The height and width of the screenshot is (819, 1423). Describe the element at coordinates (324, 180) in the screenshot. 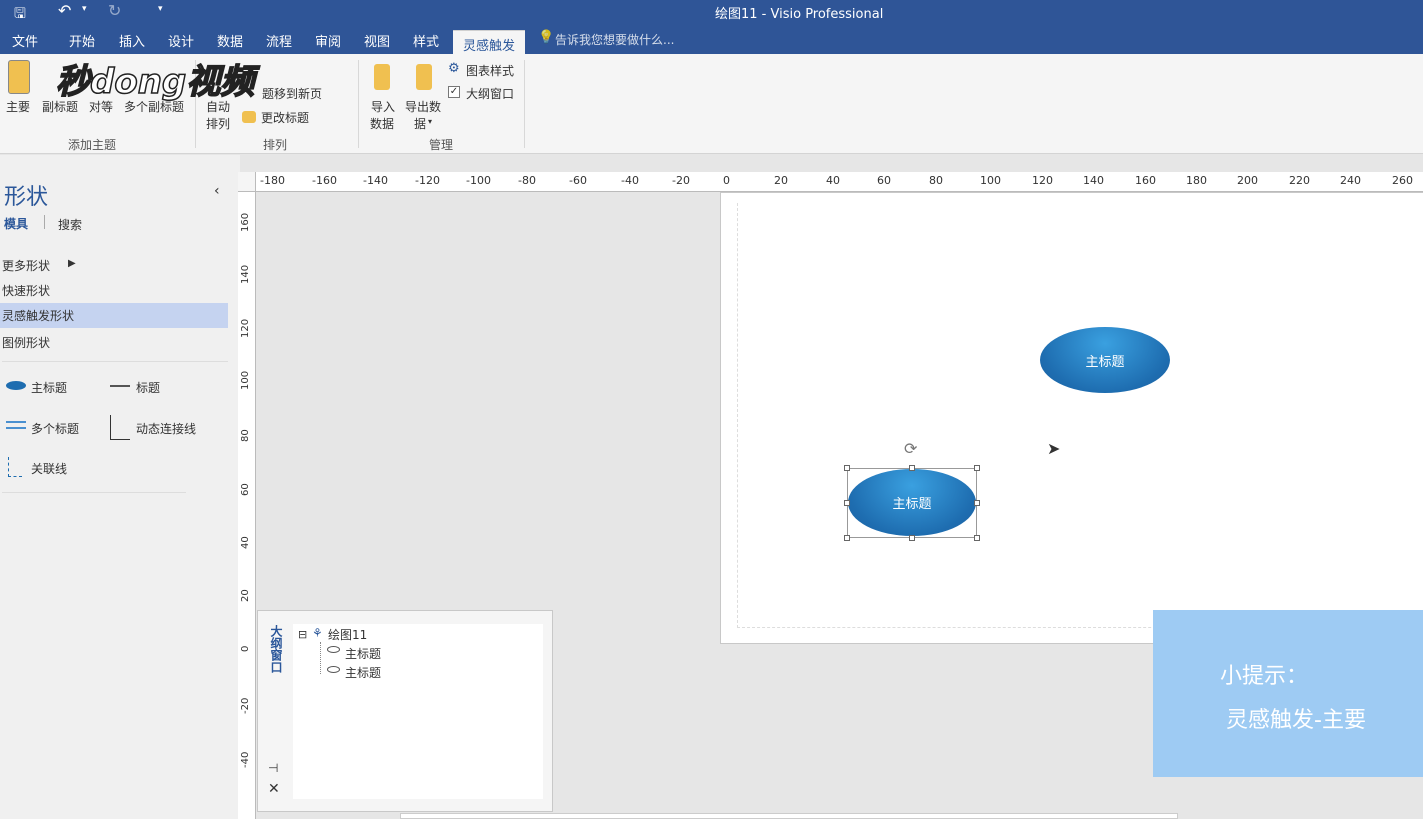

I see `ruler-tick: -160` at that location.